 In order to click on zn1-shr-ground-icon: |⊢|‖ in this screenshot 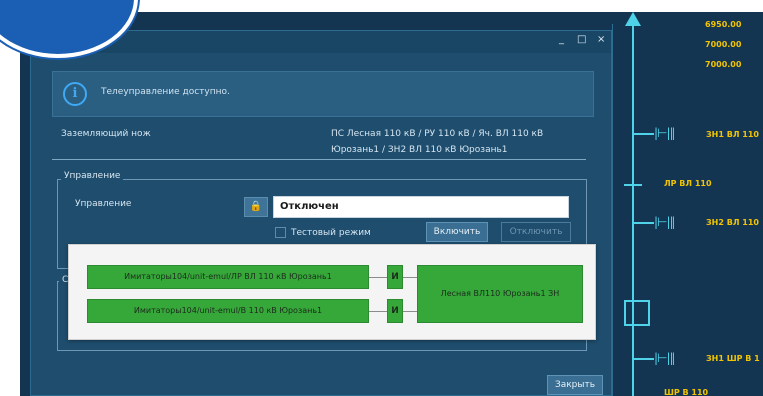, I will do `click(665, 358)`.